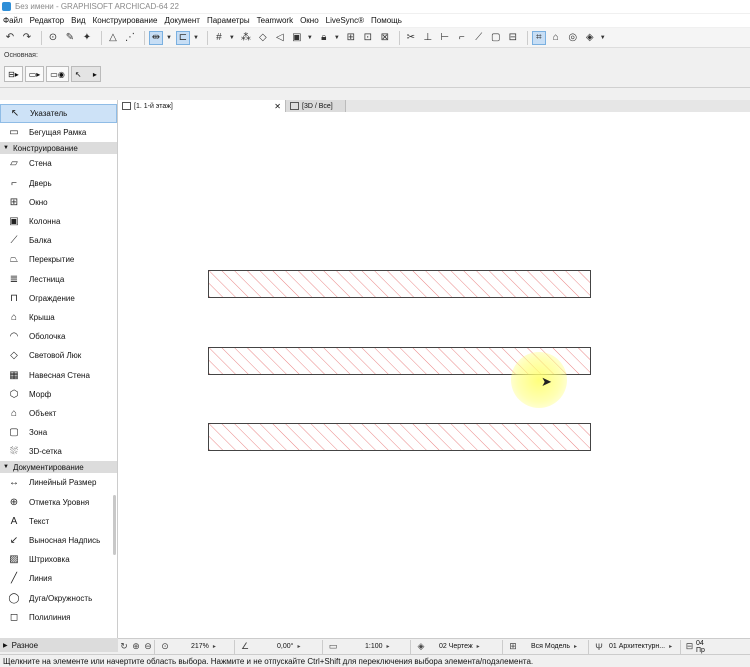 This screenshot has height=667, width=750. What do you see at coordinates (125, 20) in the screenshot?
I see `menu-design: Конструирование` at bounding box center [125, 20].